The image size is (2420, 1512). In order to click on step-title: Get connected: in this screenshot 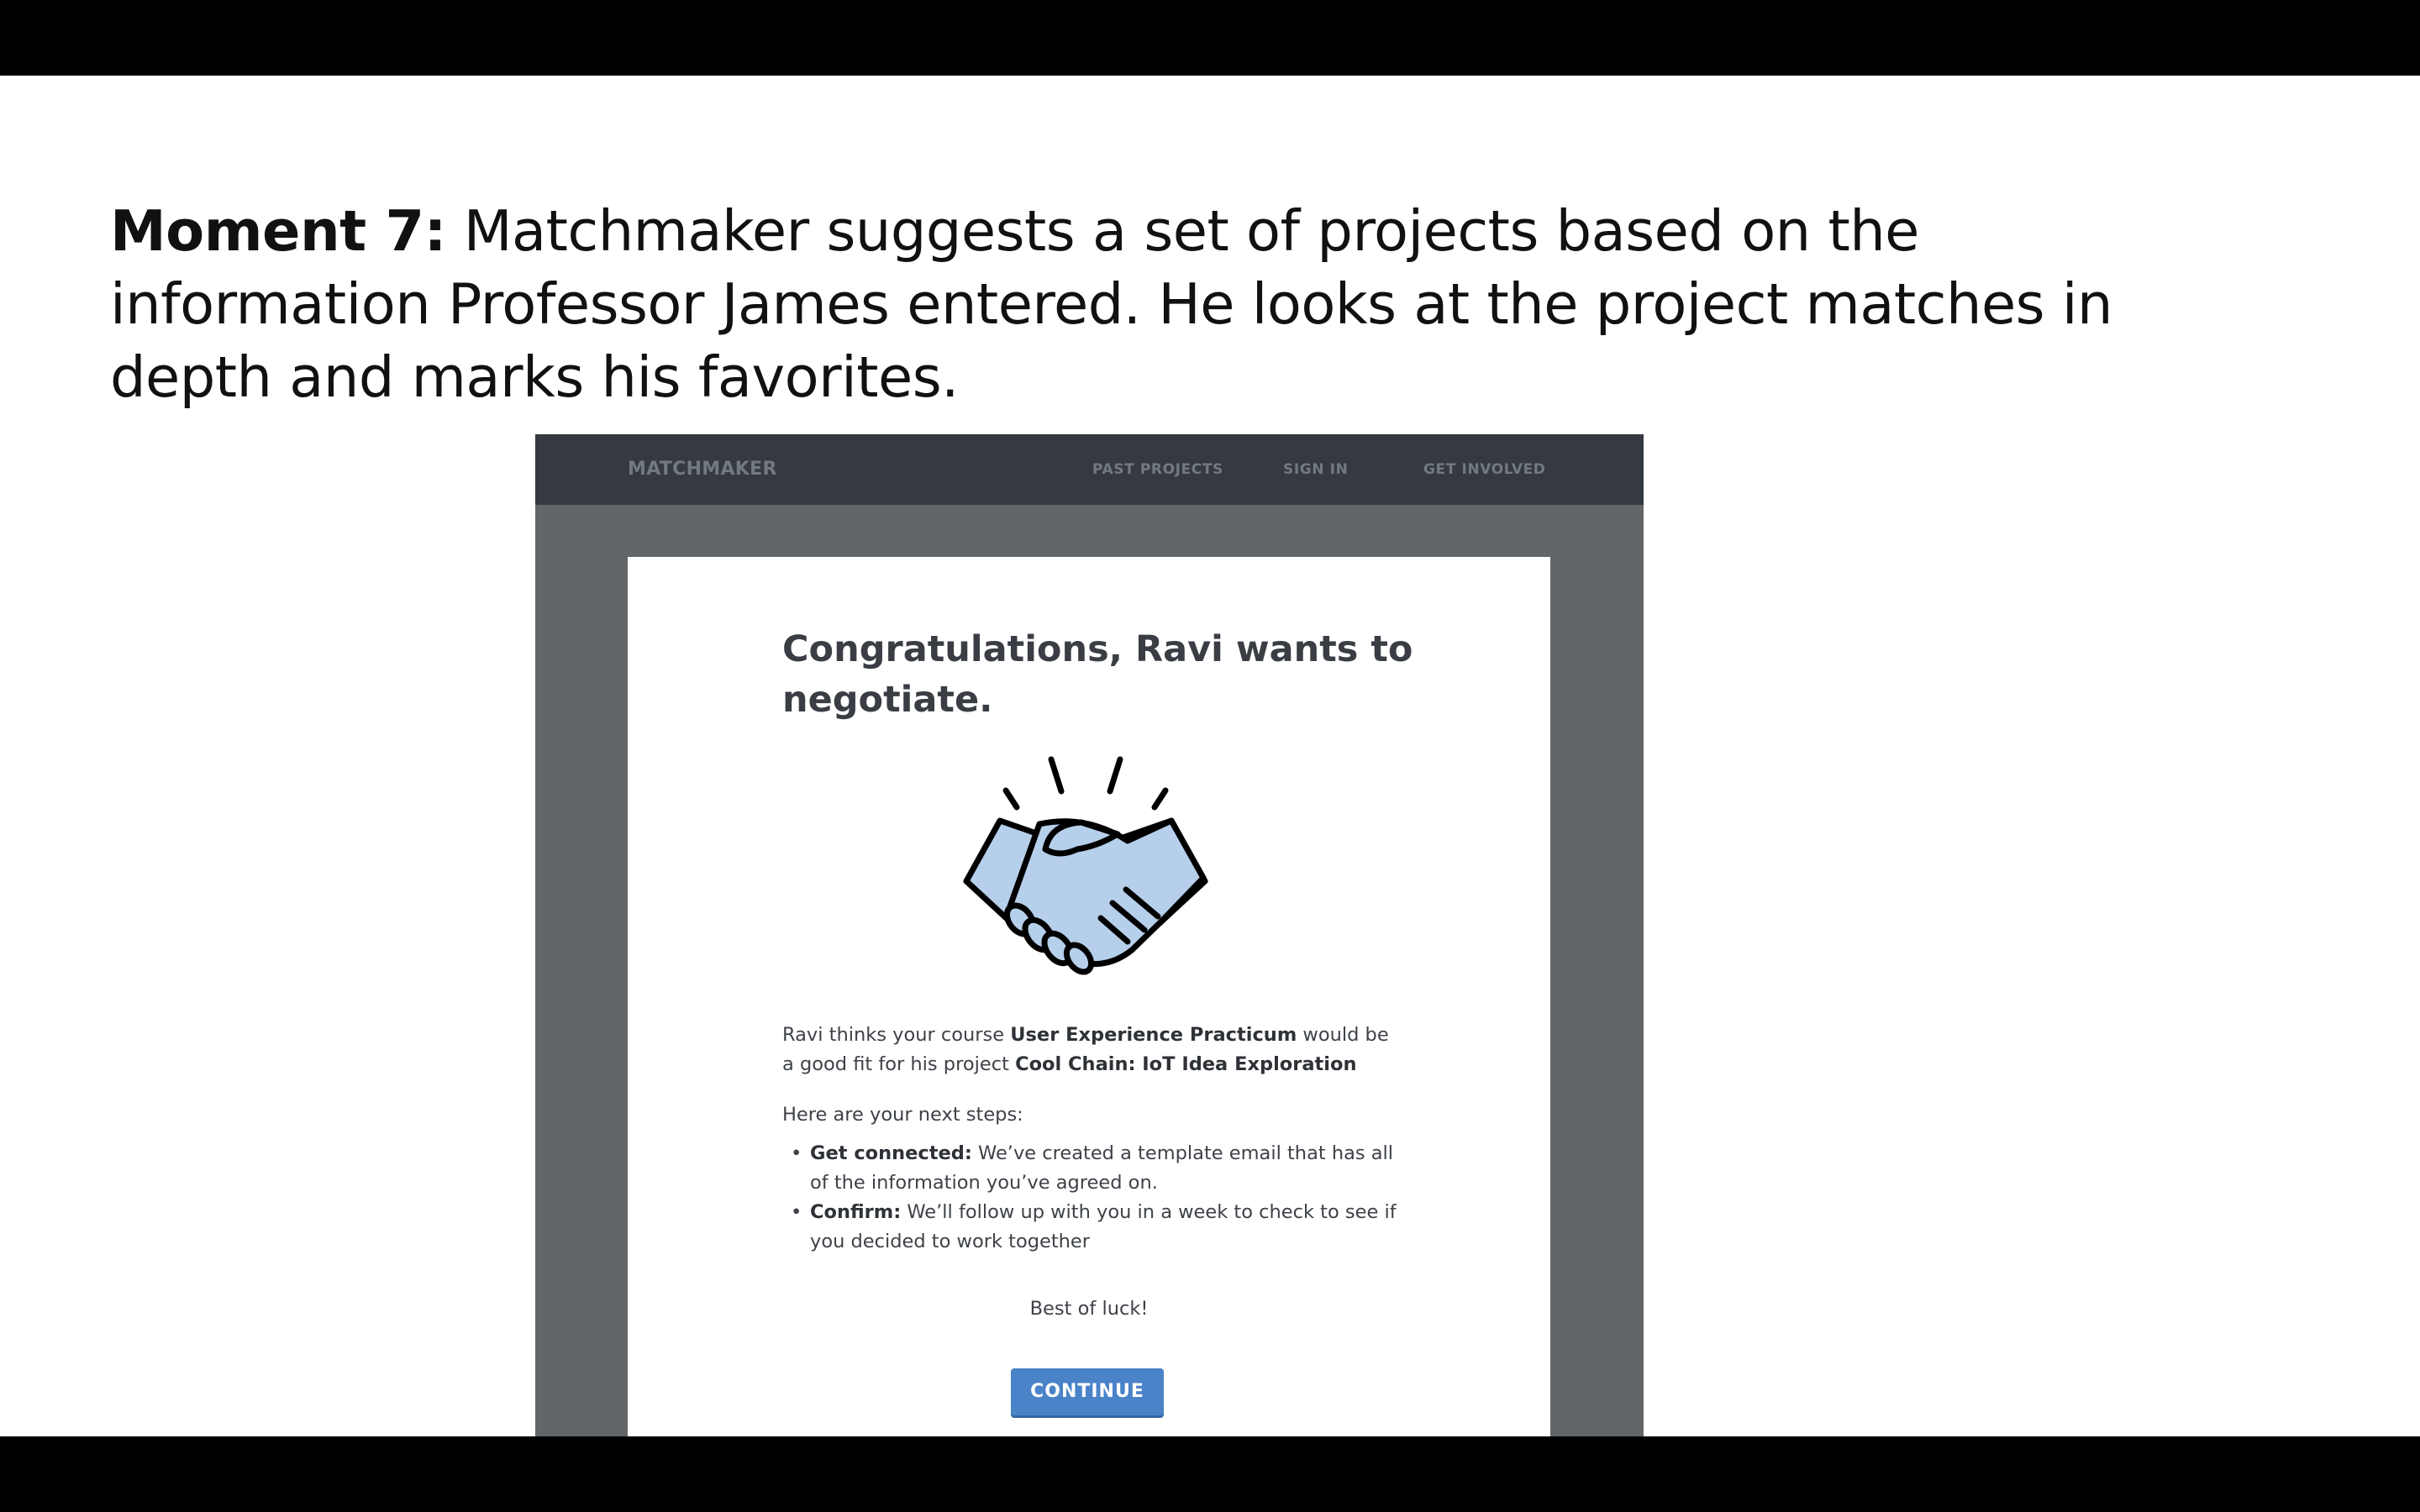, I will do `click(891, 1153)`.